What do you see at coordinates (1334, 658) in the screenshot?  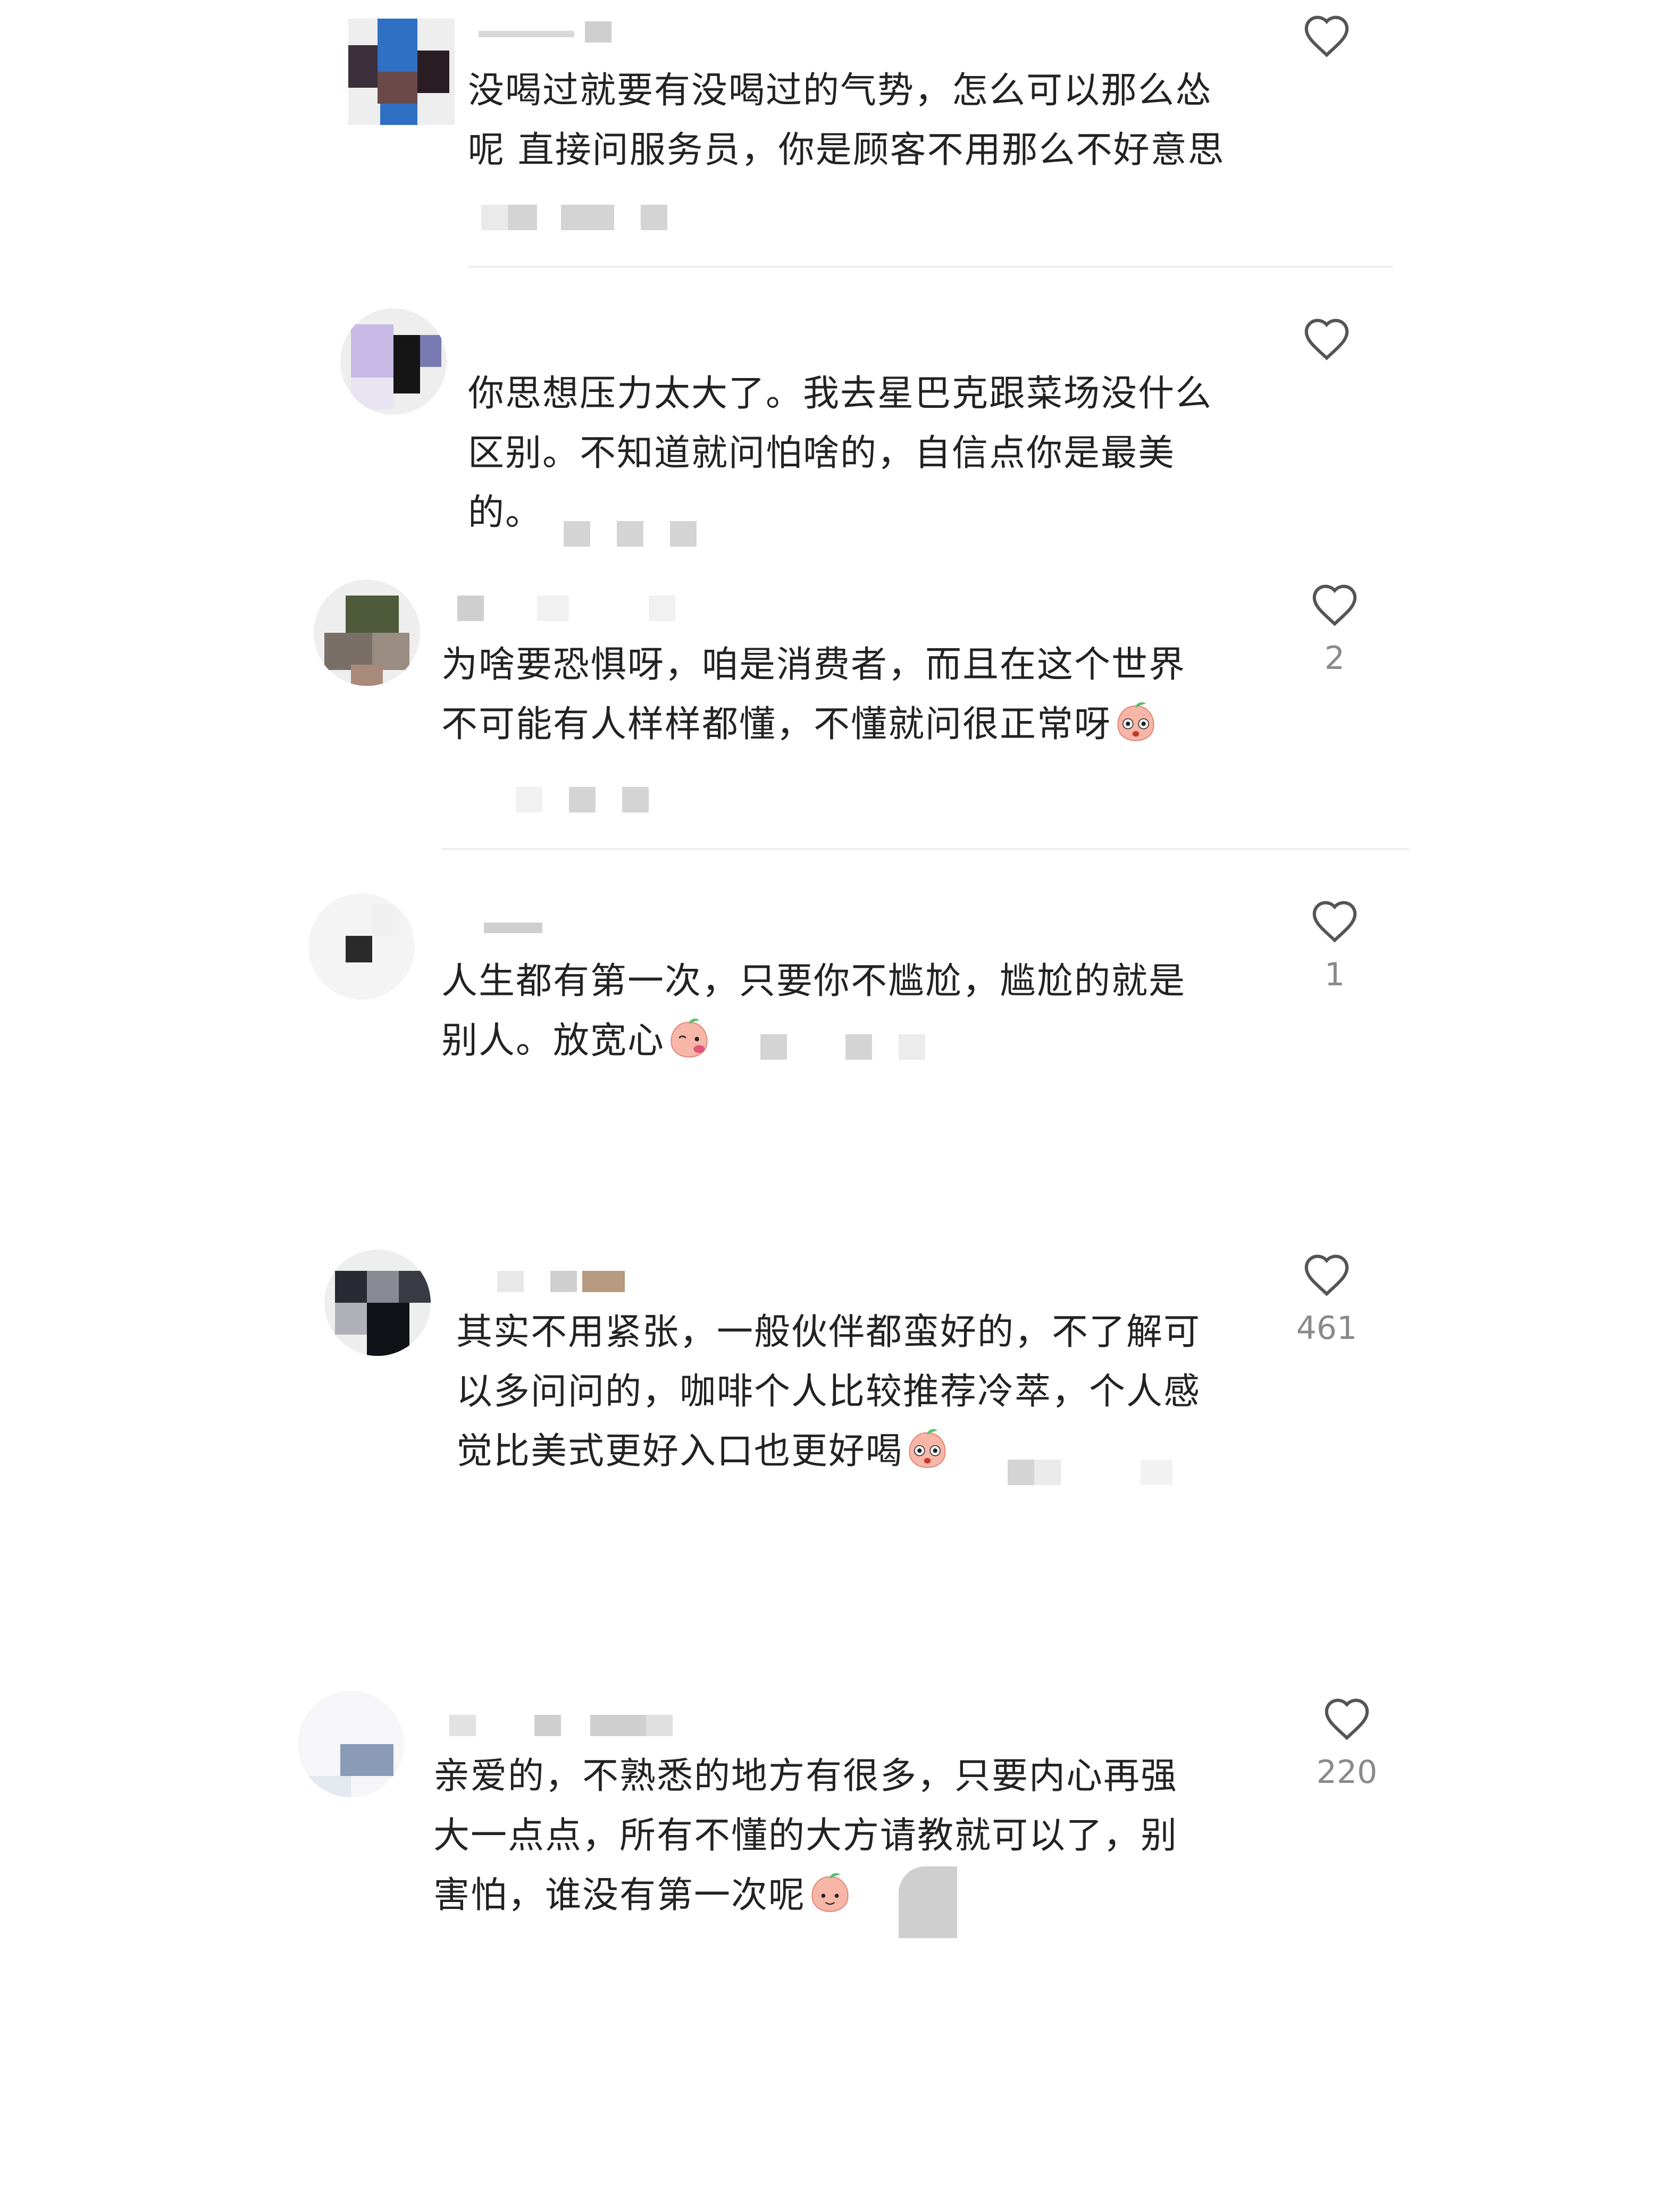 I see `like-count: 2` at bounding box center [1334, 658].